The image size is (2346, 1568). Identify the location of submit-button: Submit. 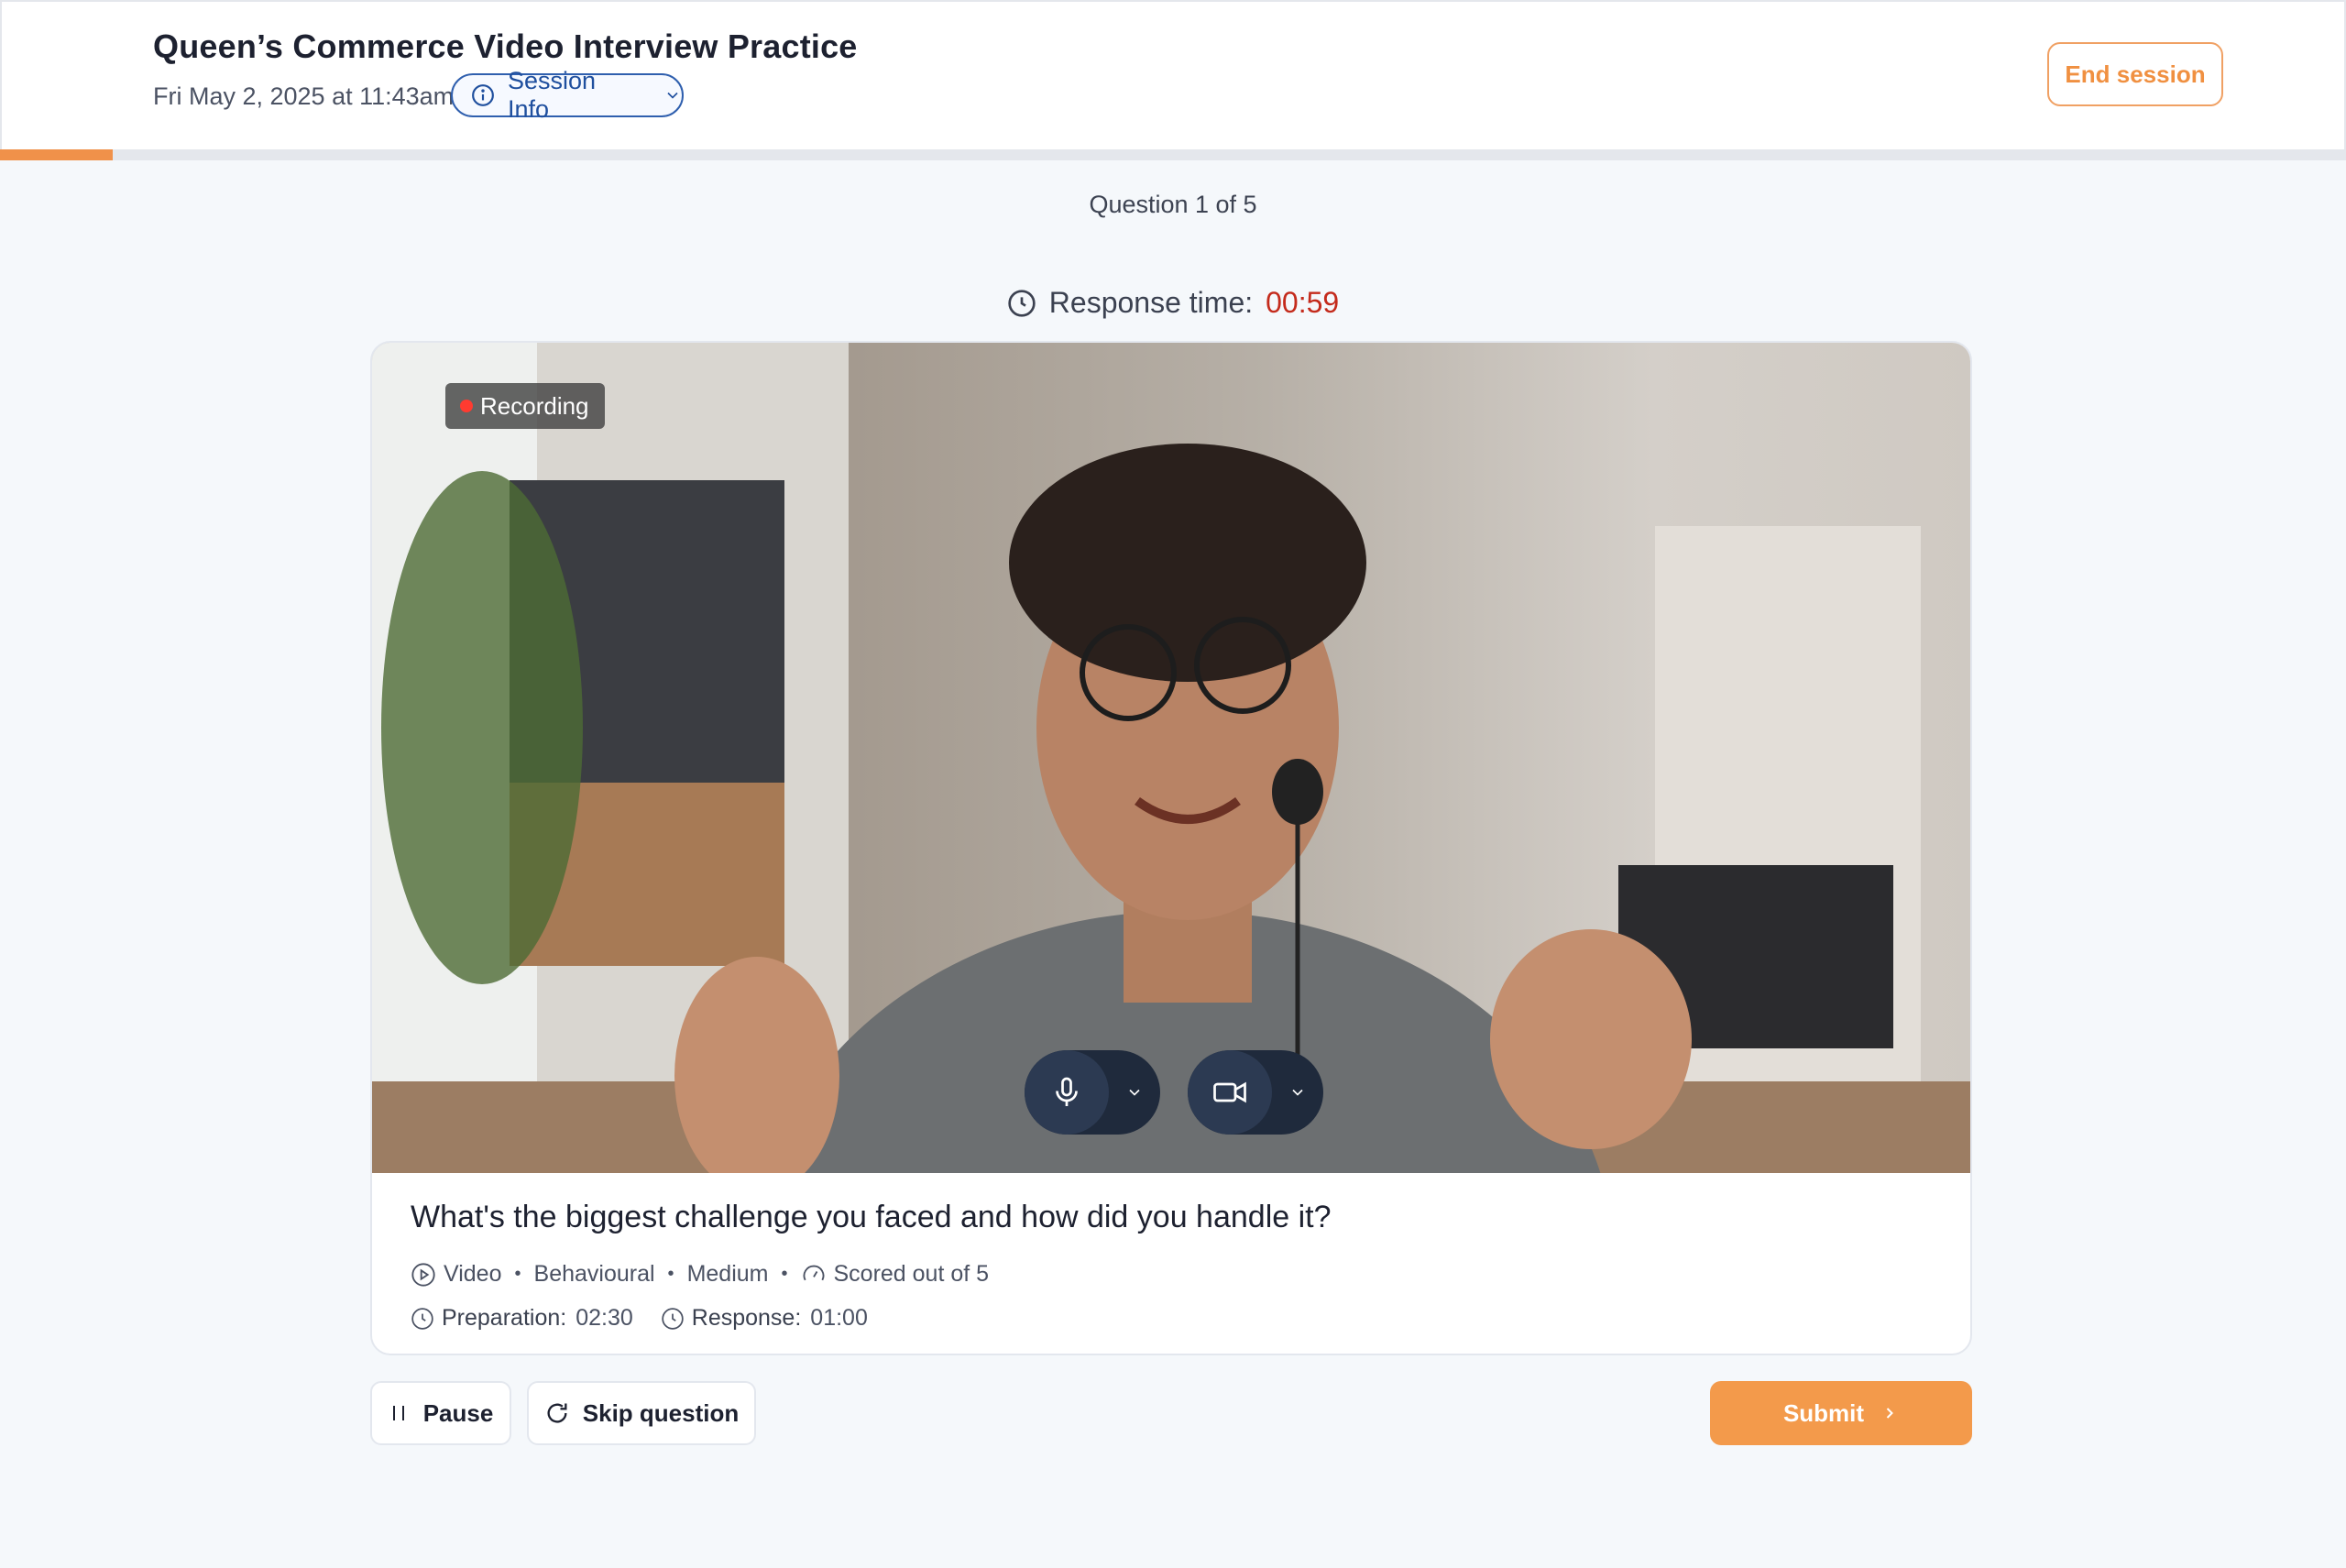
(1841, 1413).